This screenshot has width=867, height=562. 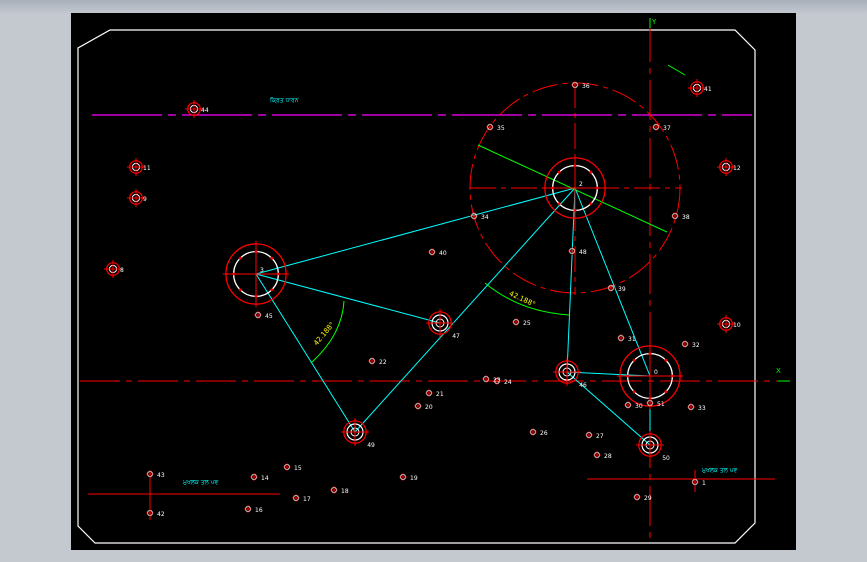 What do you see at coordinates (284, 100) in the screenshot?
I see `magenta-line-note: ਕ੍ਰਿਤ ਧਾਰਨ` at bounding box center [284, 100].